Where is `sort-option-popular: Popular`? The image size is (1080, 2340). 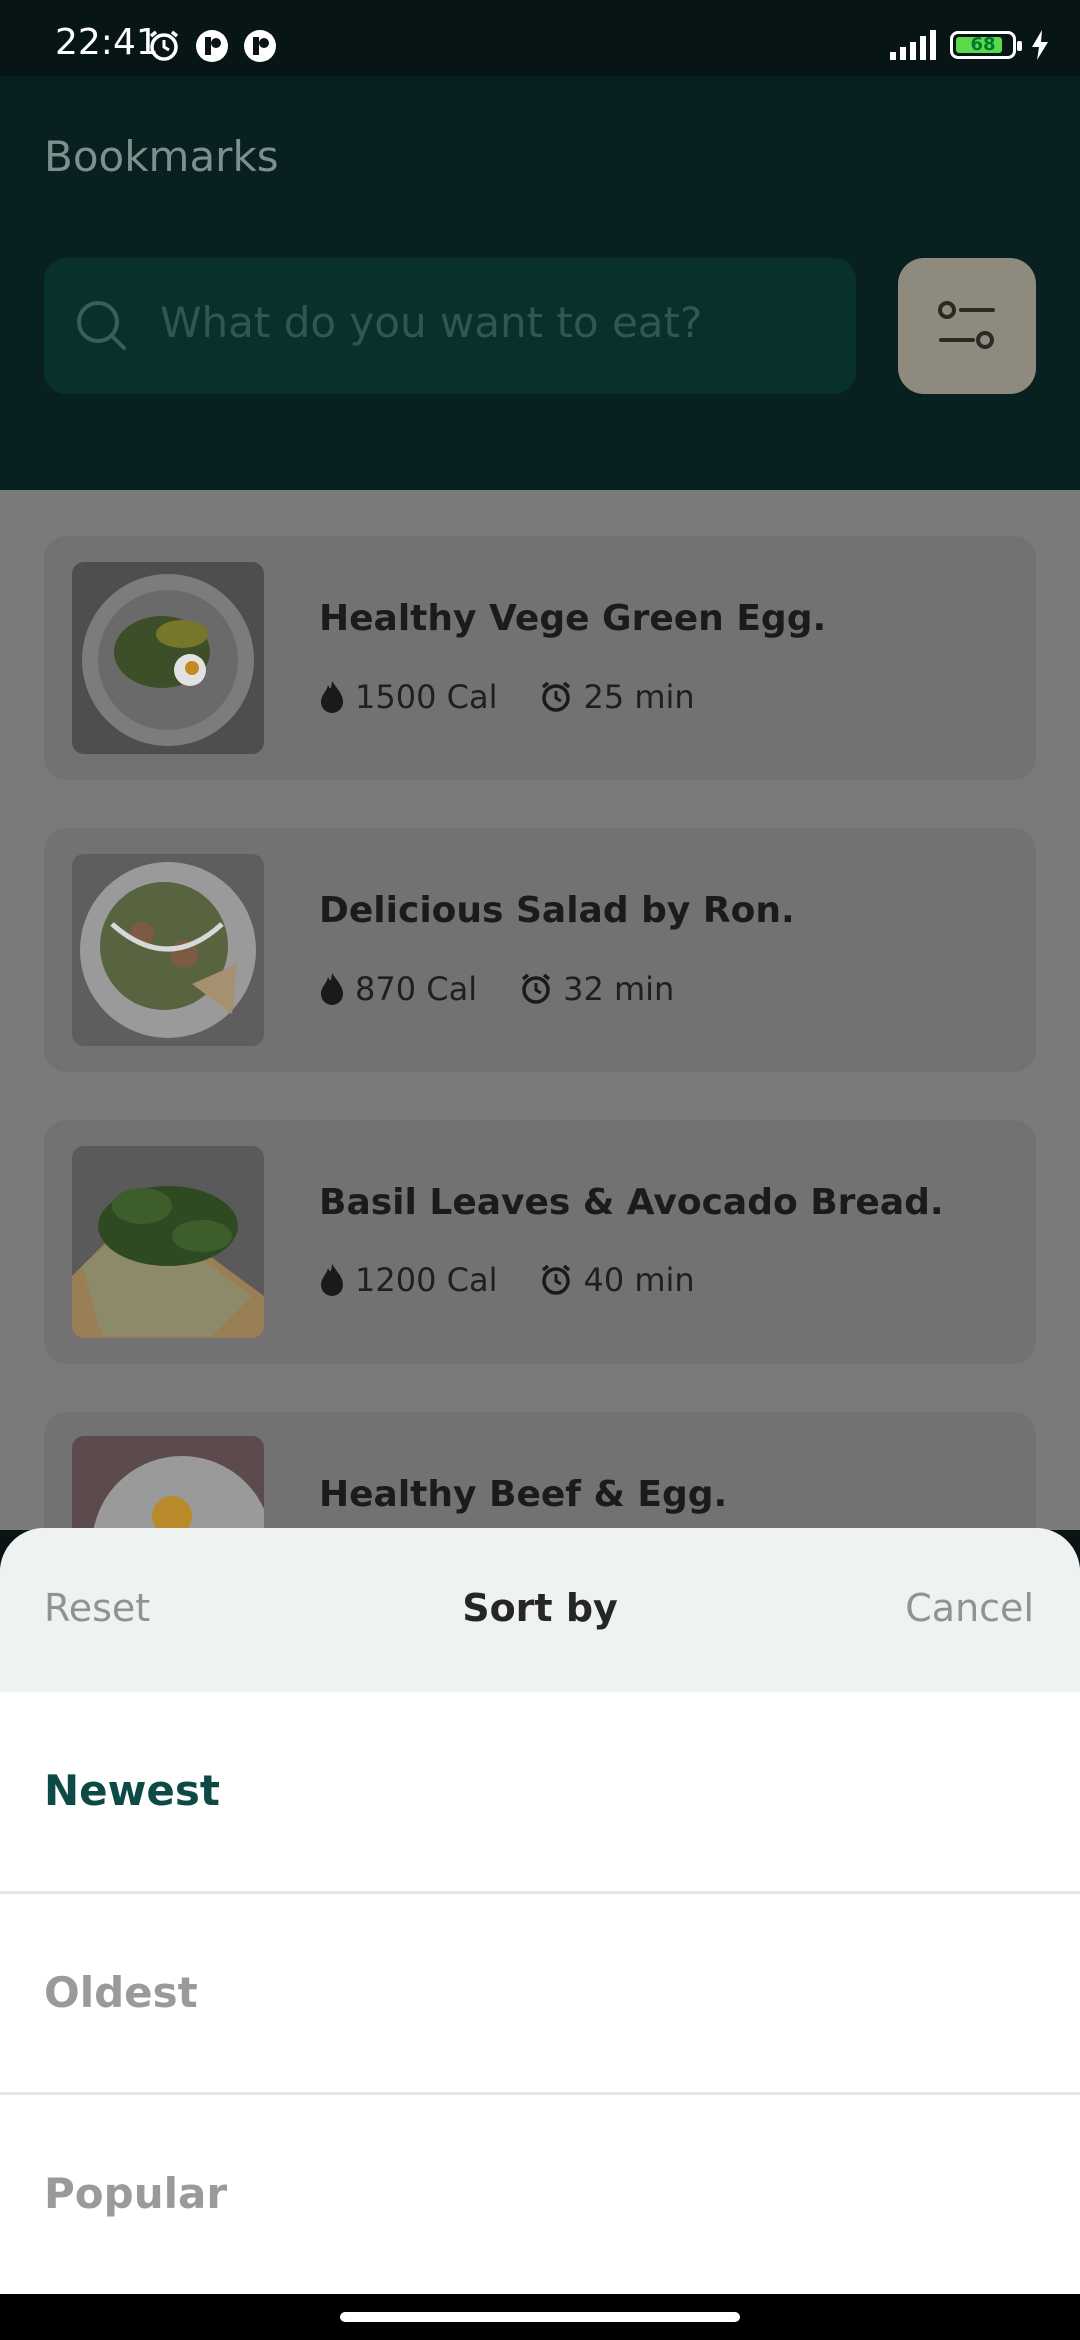 sort-option-popular: Popular is located at coordinates (540, 2195).